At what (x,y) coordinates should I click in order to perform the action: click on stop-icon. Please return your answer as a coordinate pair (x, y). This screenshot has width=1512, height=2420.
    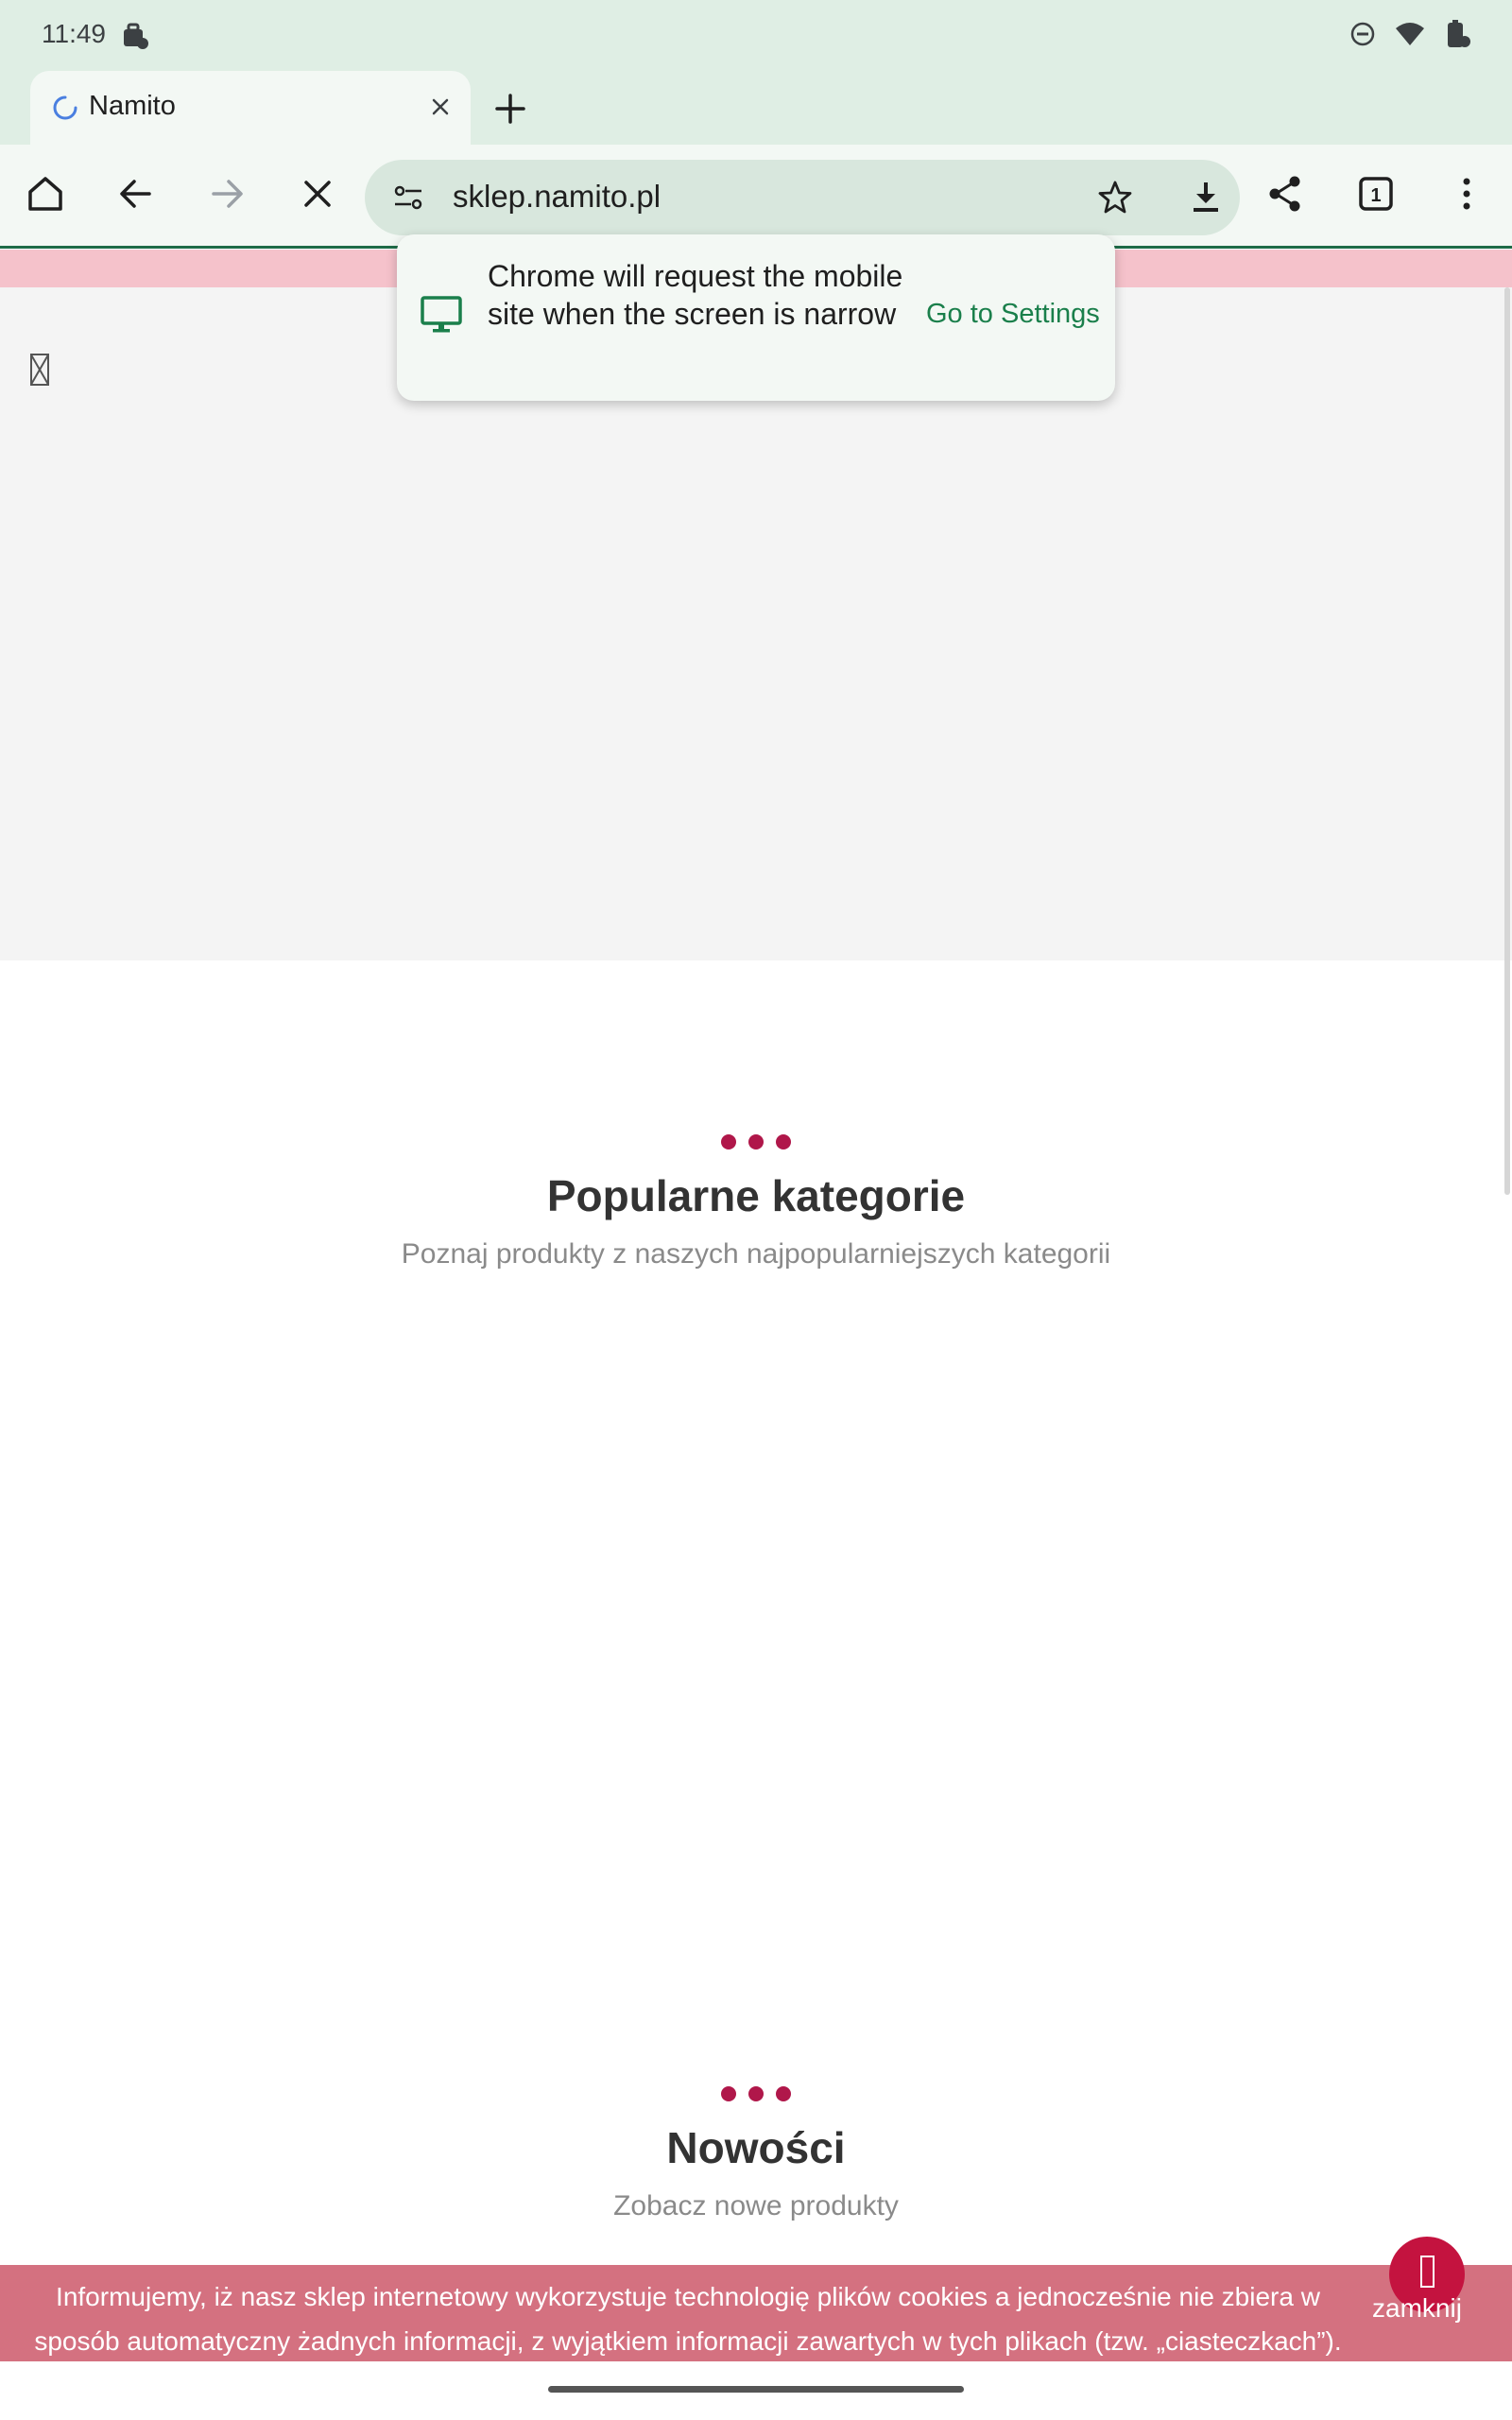
    Looking at the image, I should click on (317, 194).